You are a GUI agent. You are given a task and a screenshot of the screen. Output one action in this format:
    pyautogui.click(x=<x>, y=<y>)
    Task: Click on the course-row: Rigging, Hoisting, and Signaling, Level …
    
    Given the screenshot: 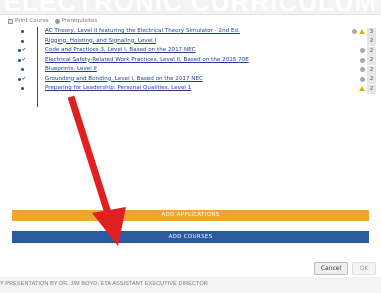 What is the action you would take?
    pyautogui.click(x=191, y=42)
    